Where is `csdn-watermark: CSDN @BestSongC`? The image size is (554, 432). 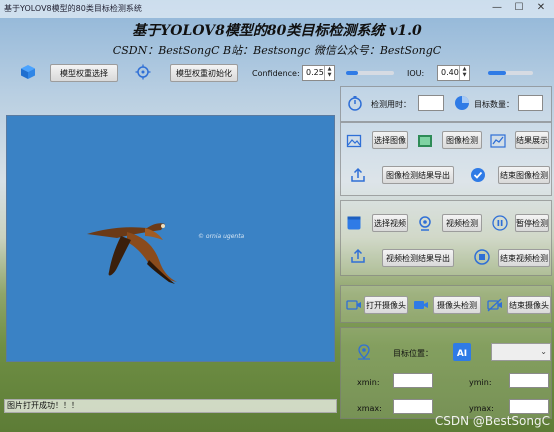
csdn-watermark: CSDN @BestSongC is located at coordinates (492, 421).